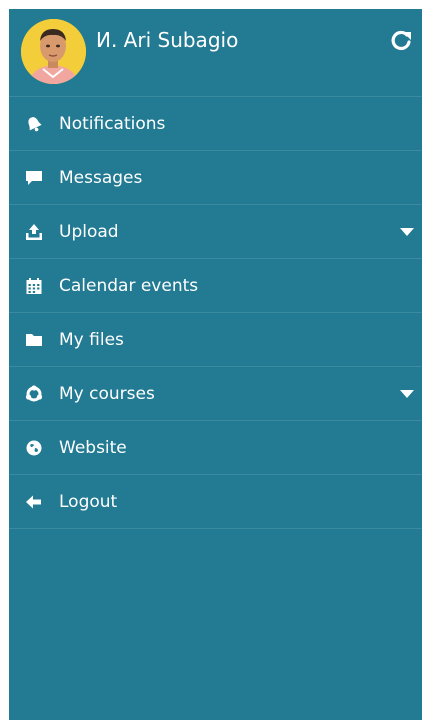 This screenshot has width=422, height=720. What do you see at coordinates (215, 394) in the screenshot?
I see `menu-item-my-courses: My courses` at bounding box center [215, 394].